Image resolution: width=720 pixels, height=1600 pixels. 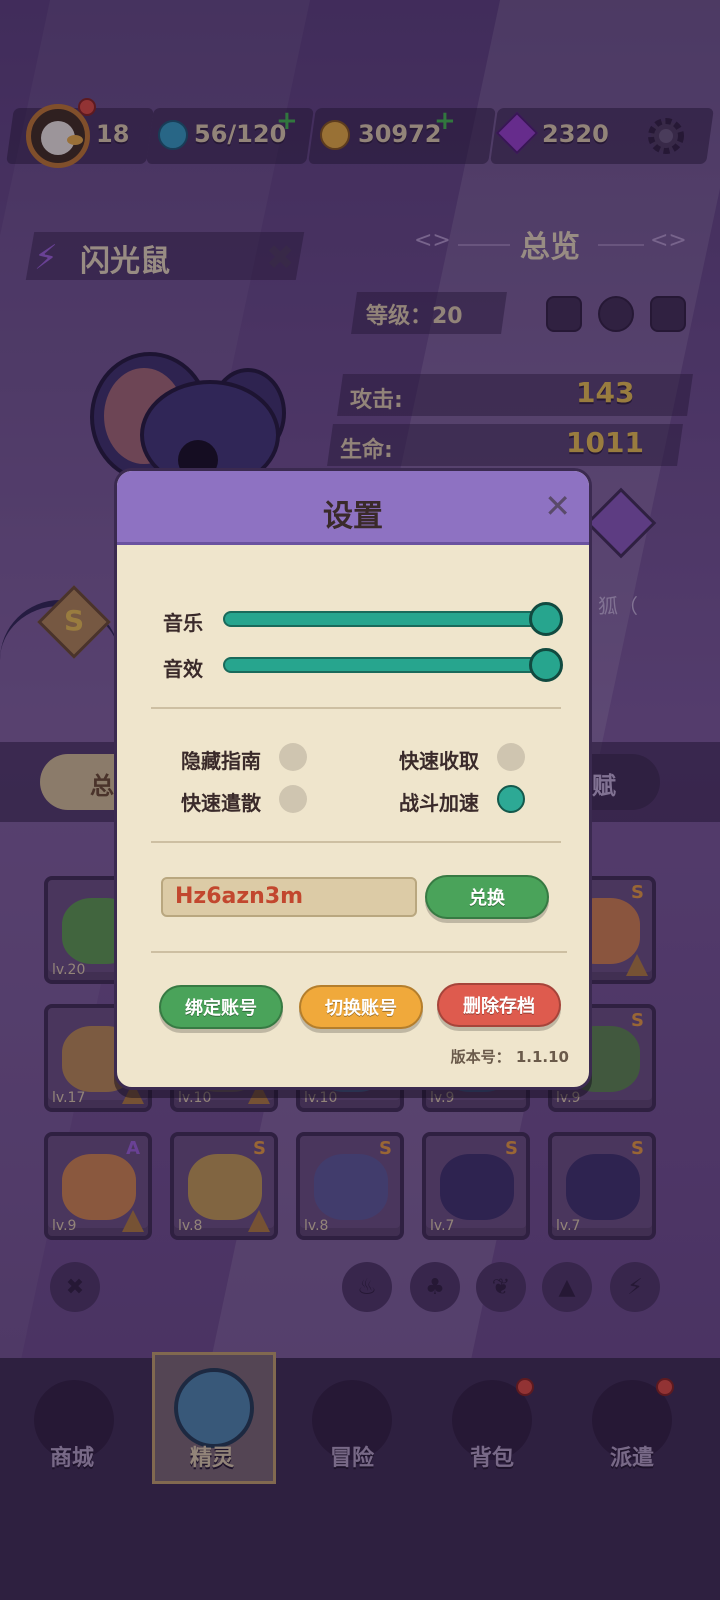 I want to click on close-icon: ✕, so click(x=557, y=506).